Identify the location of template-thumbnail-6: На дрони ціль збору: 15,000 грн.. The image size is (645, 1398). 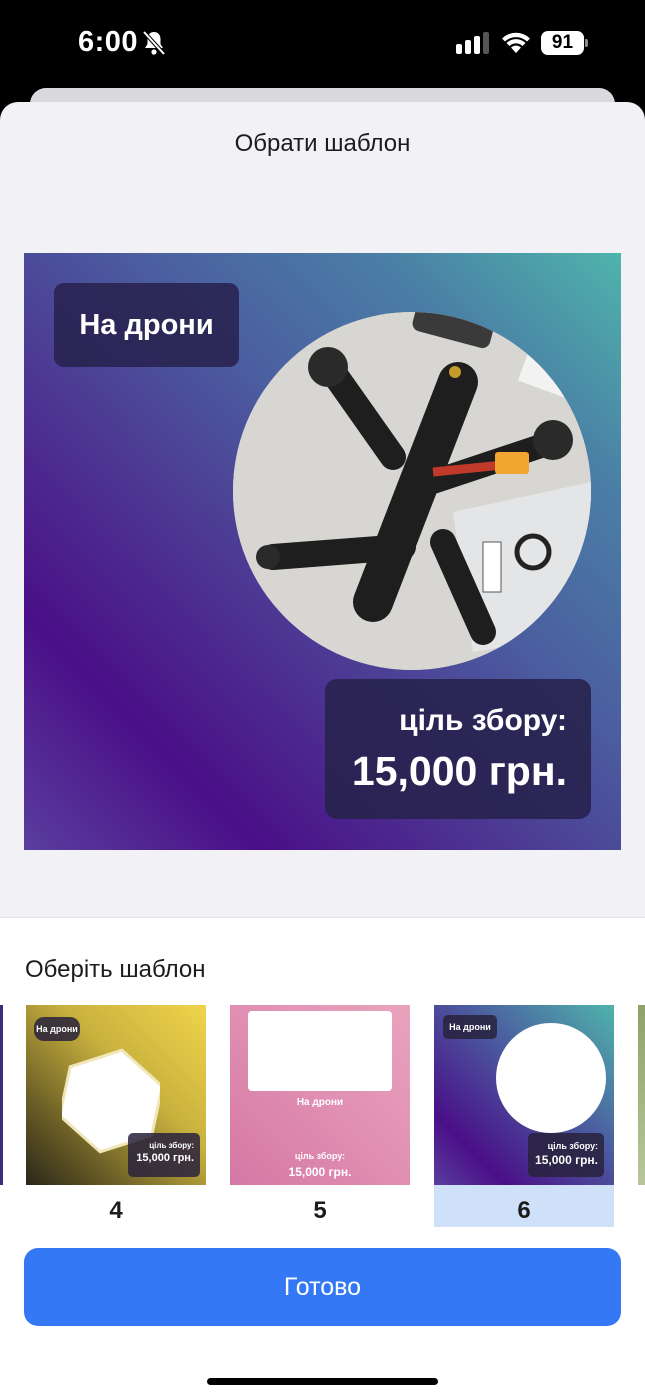
(524, 1095).